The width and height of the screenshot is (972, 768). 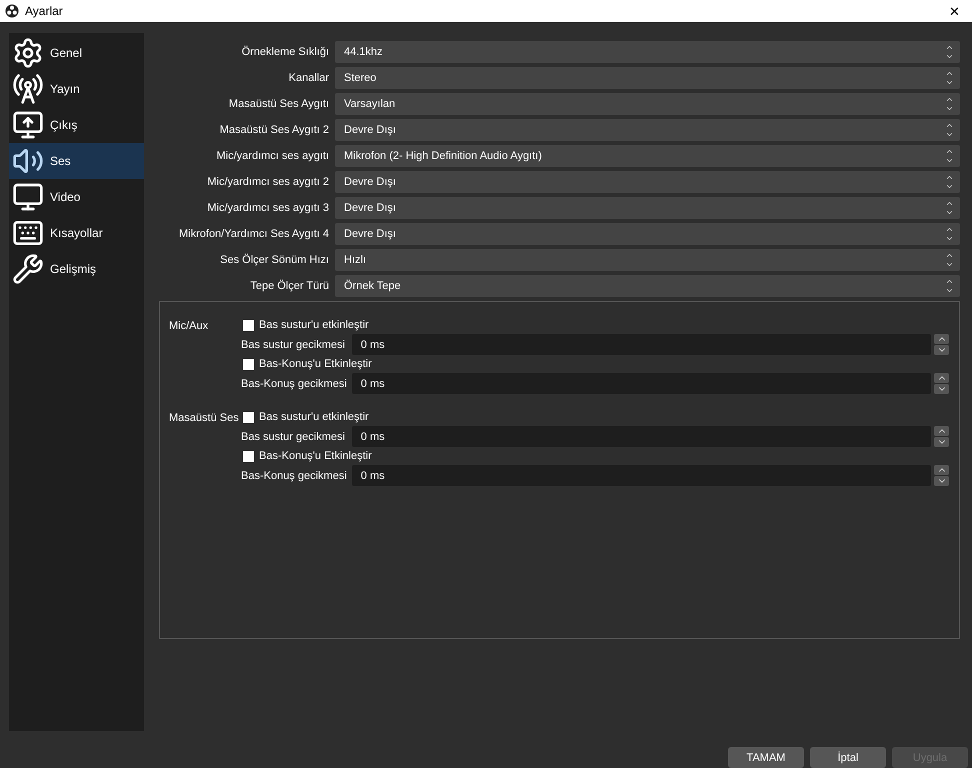 What do you see at coordinates (647, 286) in the screenshot?
I see `dropdown: Örnek Tepe` at bounding box center [647, 286].